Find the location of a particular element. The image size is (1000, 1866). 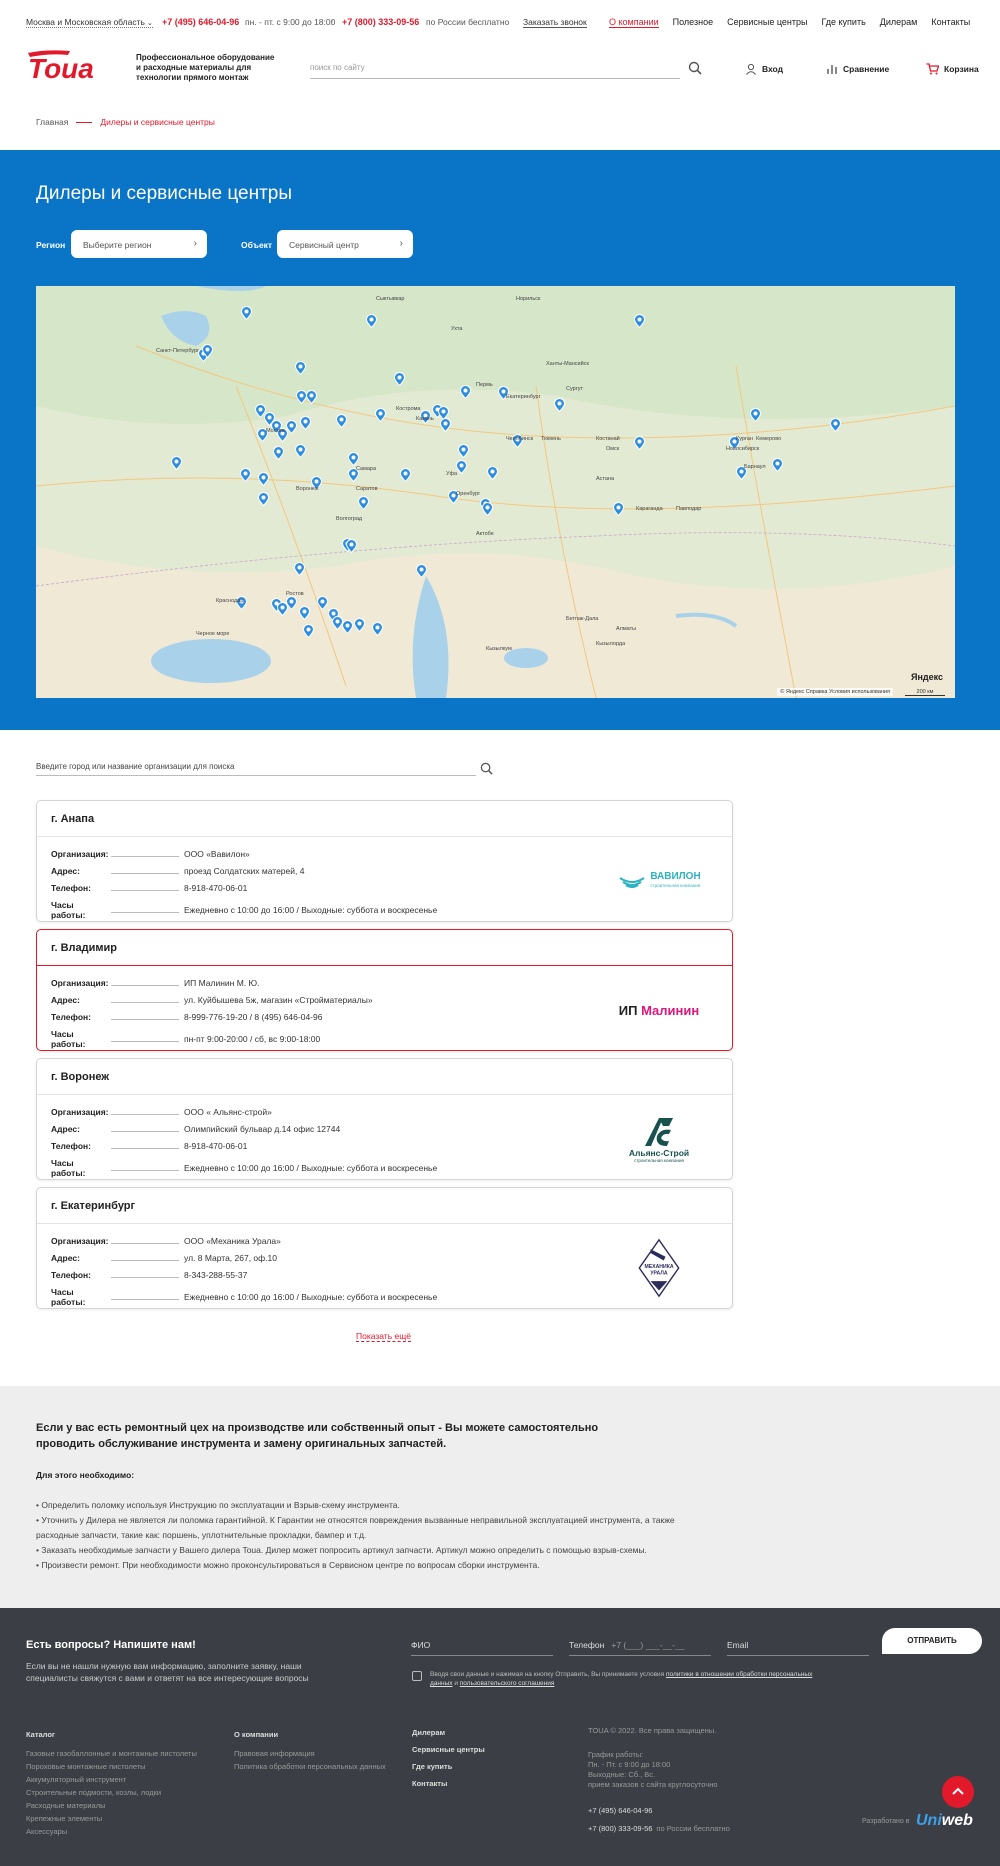

footer-link: Крепежные элементы is located at coordinates (111, 1818).